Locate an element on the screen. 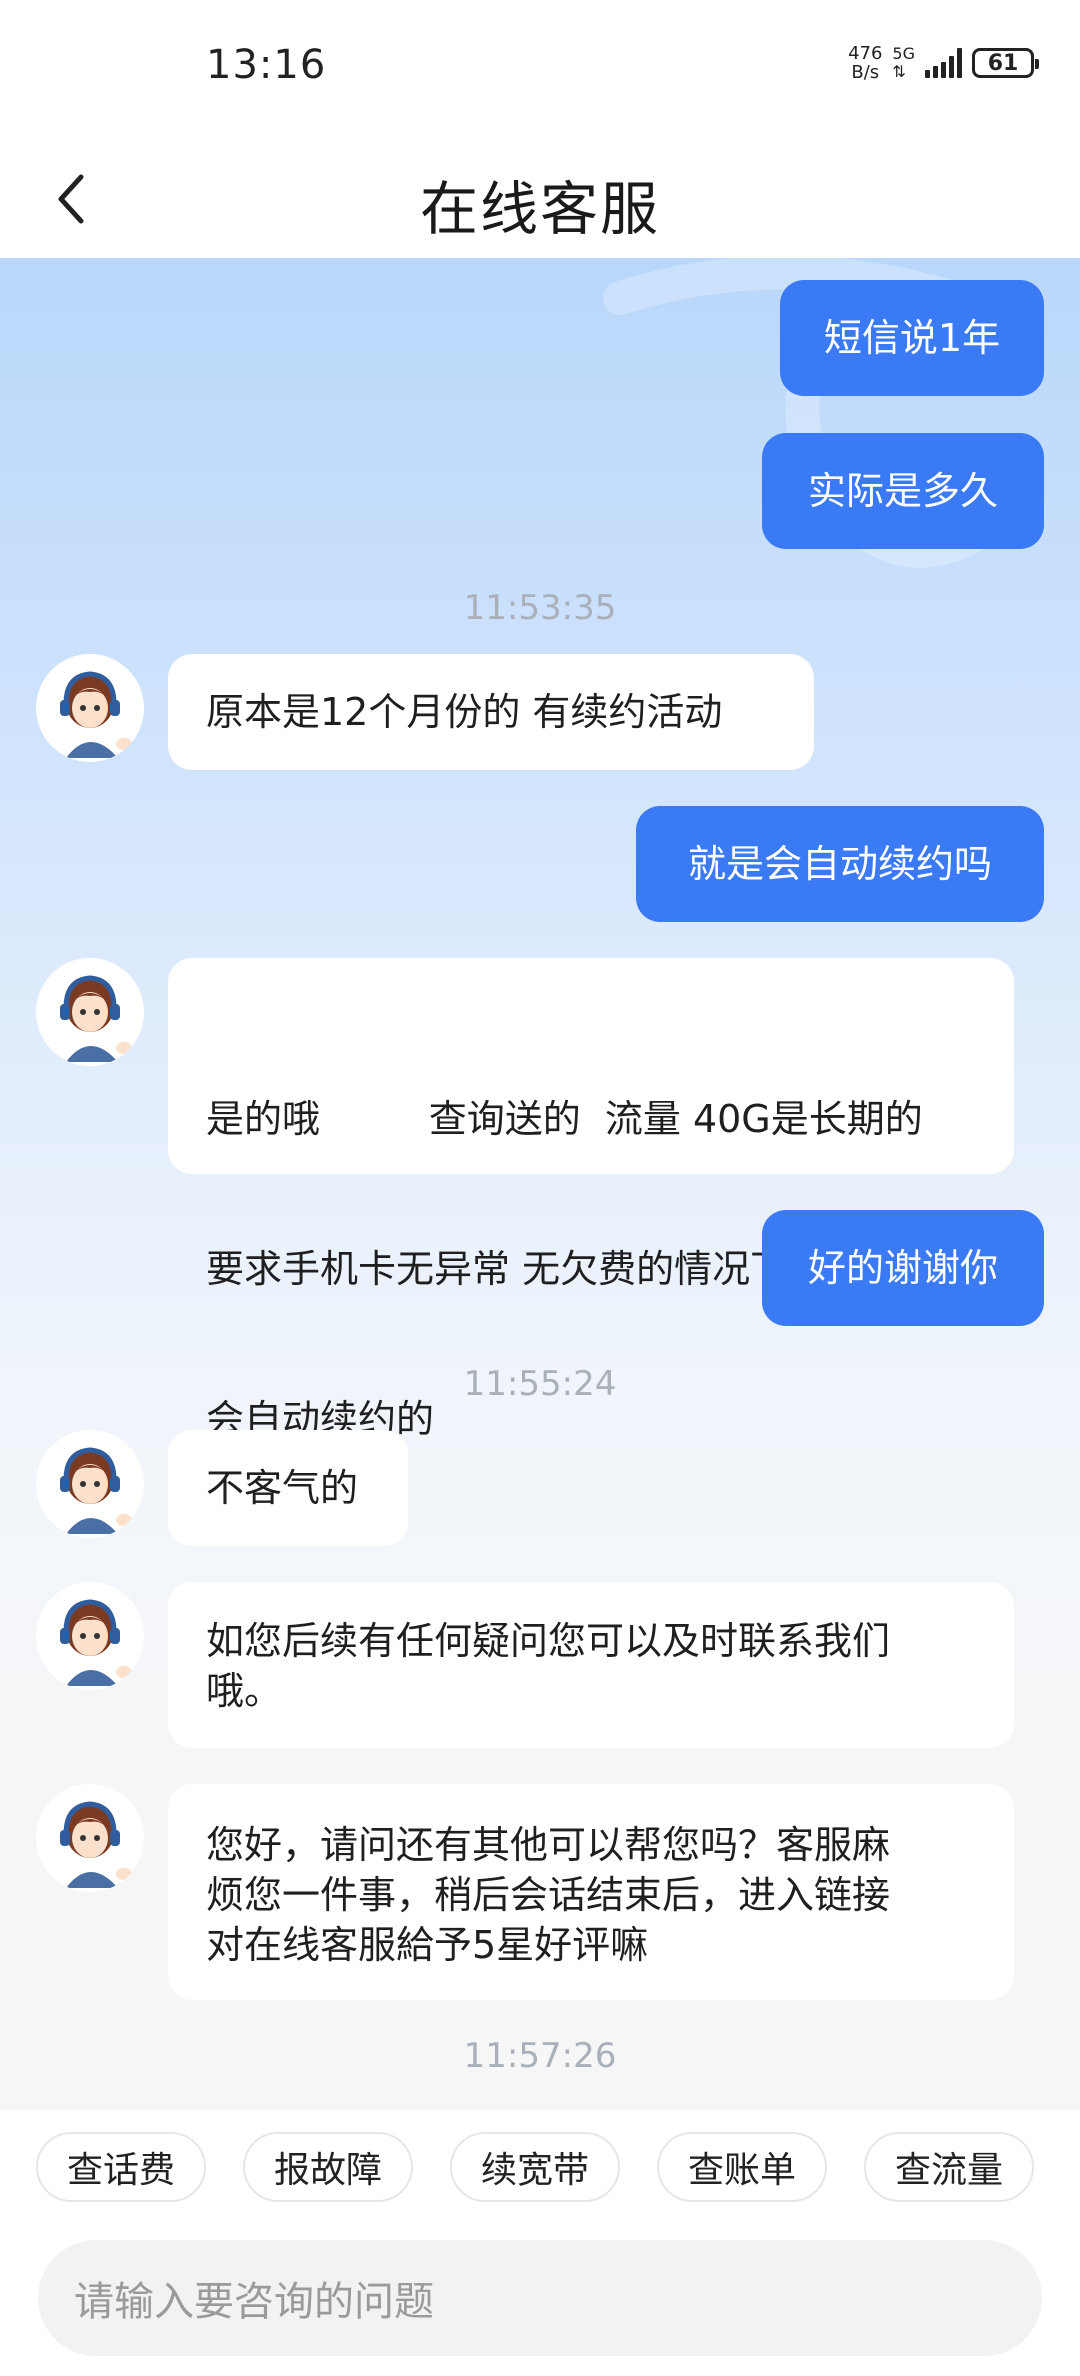 The height and width of the screenshot is (2376, 1080). message-text: 不客气的 is located at coordinates (282, 1488).